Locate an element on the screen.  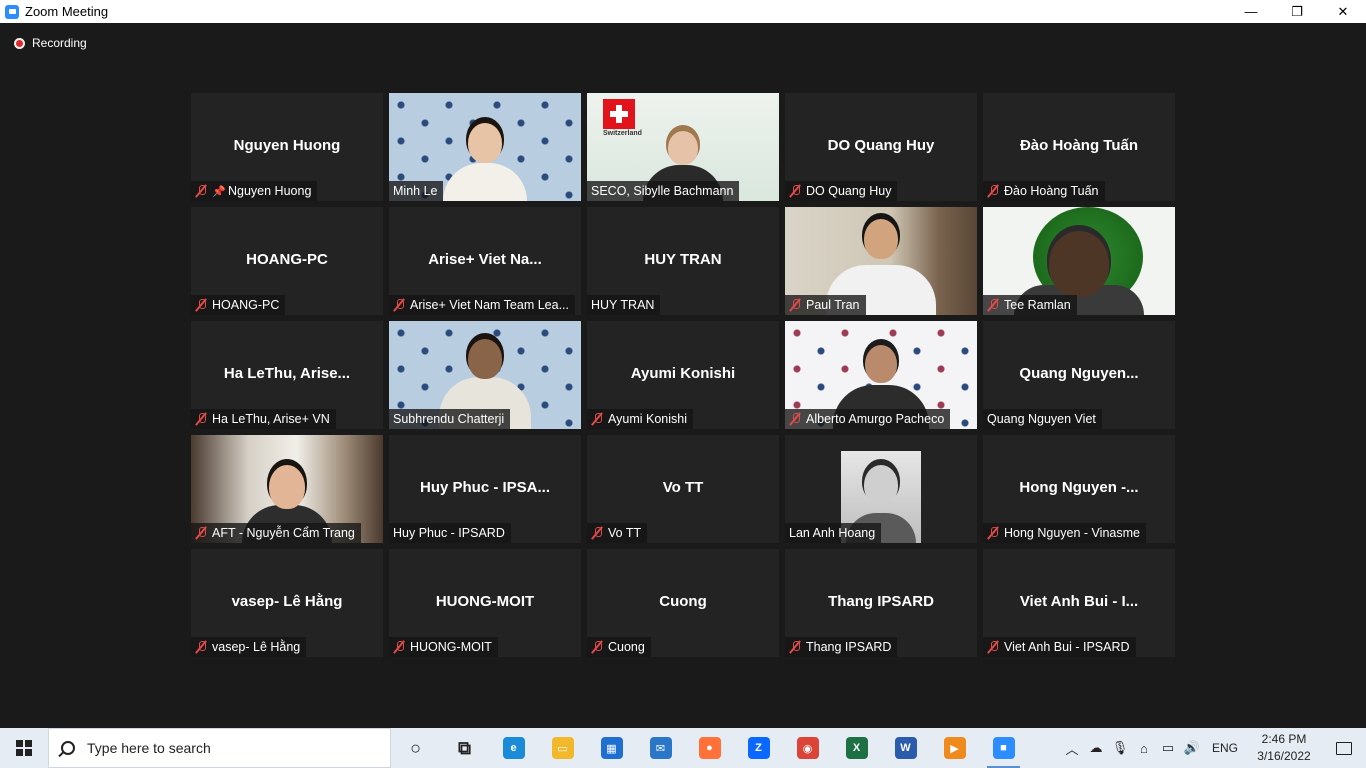
windows-logo-icon is located at coordinates (24, 748).